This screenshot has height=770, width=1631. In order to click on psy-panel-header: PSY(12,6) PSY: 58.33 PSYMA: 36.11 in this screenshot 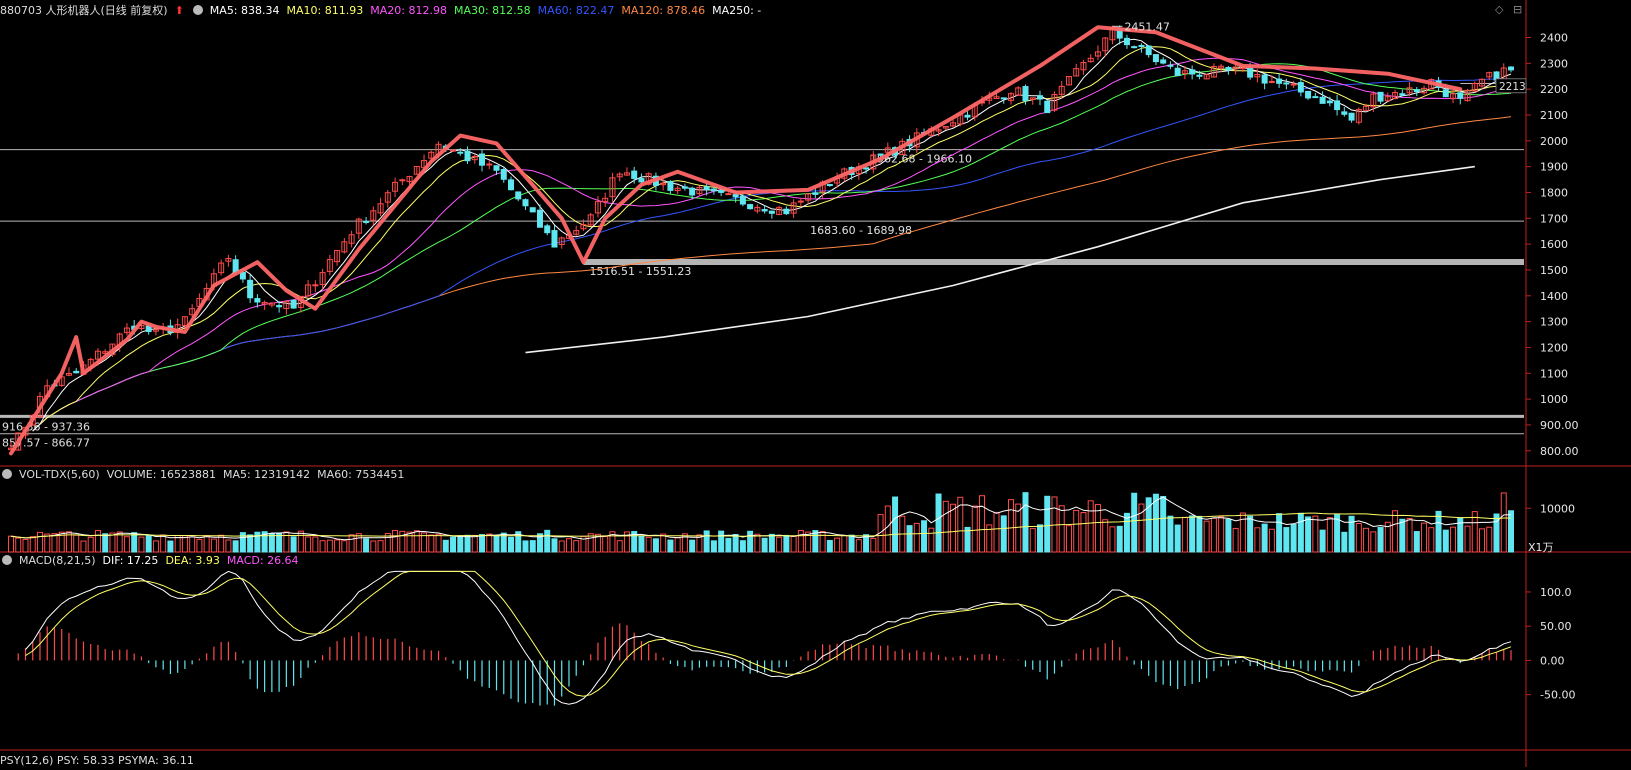, I will do `click(100, 761)`.